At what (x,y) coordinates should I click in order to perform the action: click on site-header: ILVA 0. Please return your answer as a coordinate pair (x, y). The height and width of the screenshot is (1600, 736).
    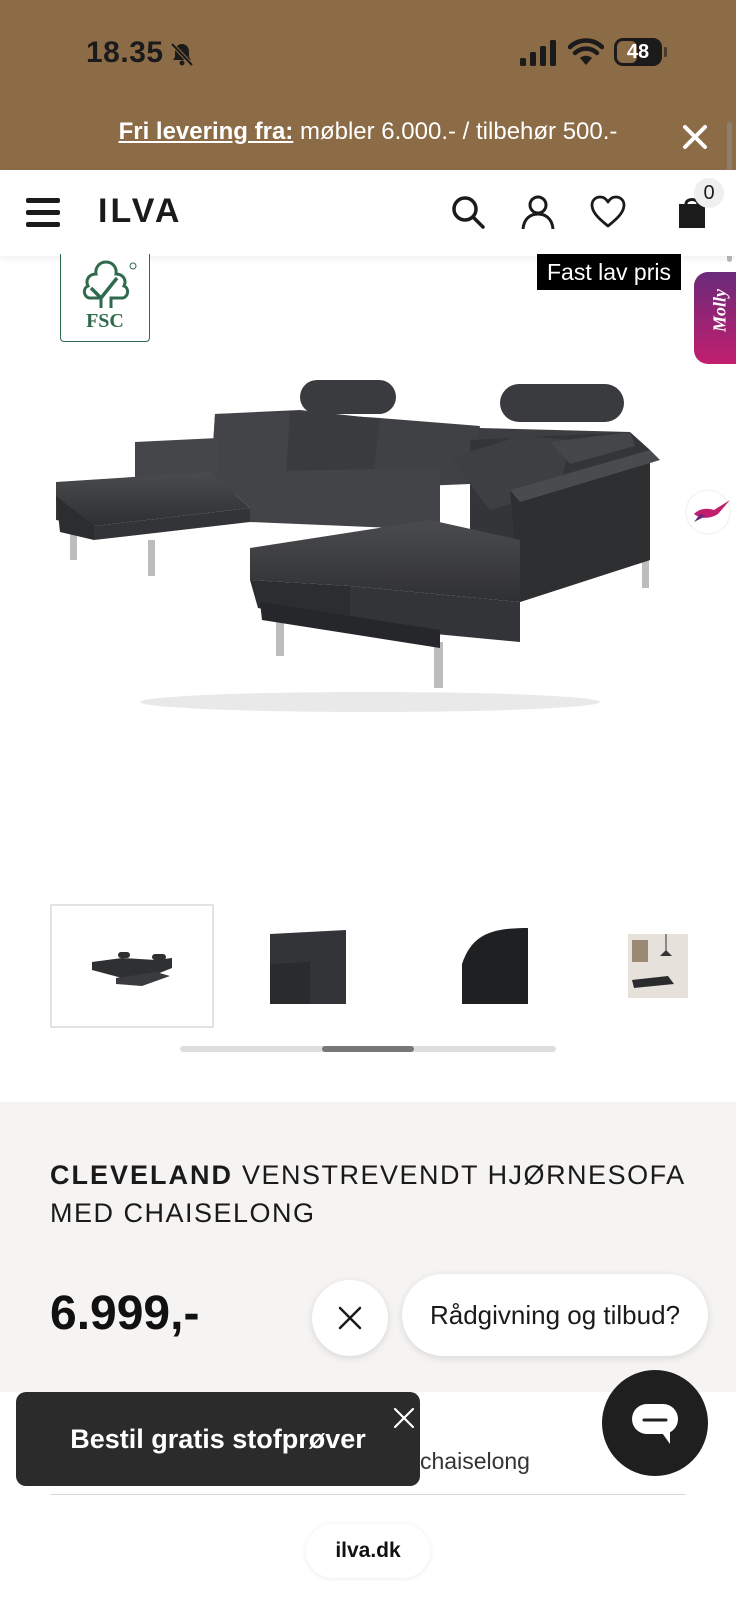
    Looking at the image, I should click on (368, 213).